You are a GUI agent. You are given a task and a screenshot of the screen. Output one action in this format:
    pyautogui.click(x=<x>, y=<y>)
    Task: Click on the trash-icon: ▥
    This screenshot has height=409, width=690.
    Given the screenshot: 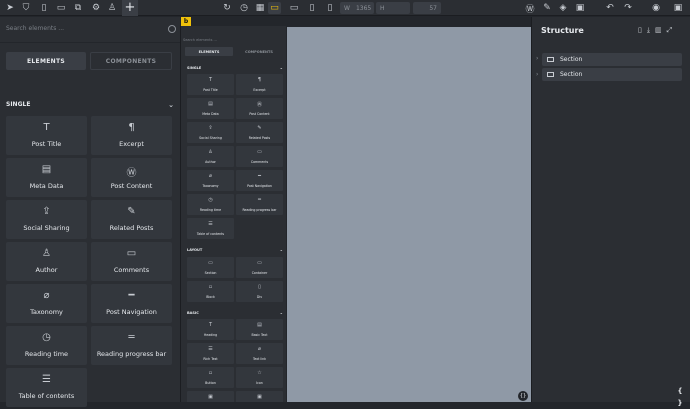 What is the action you would take?
    pyautogui.click(x=658, y=30)
    